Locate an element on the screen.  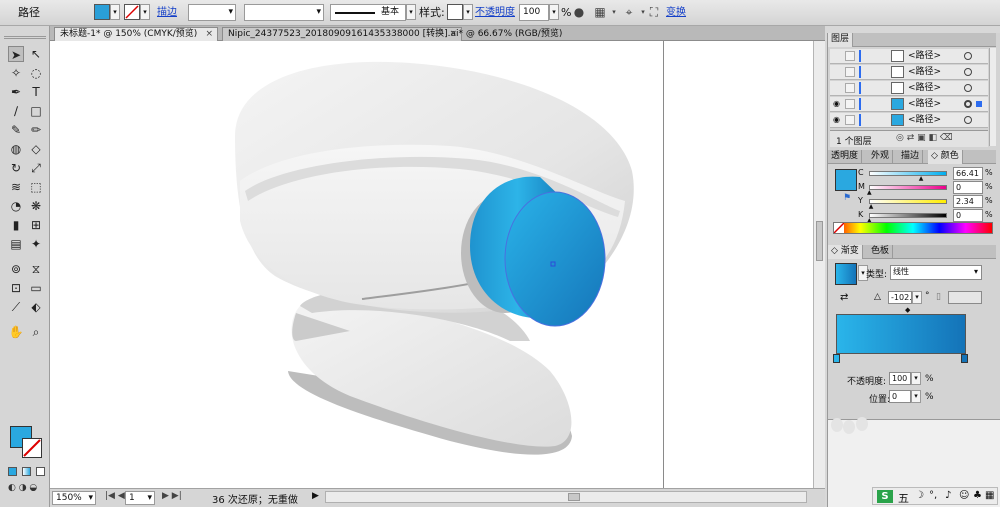
tab-transparency: 透明度 is located at coordinates (845, 157).